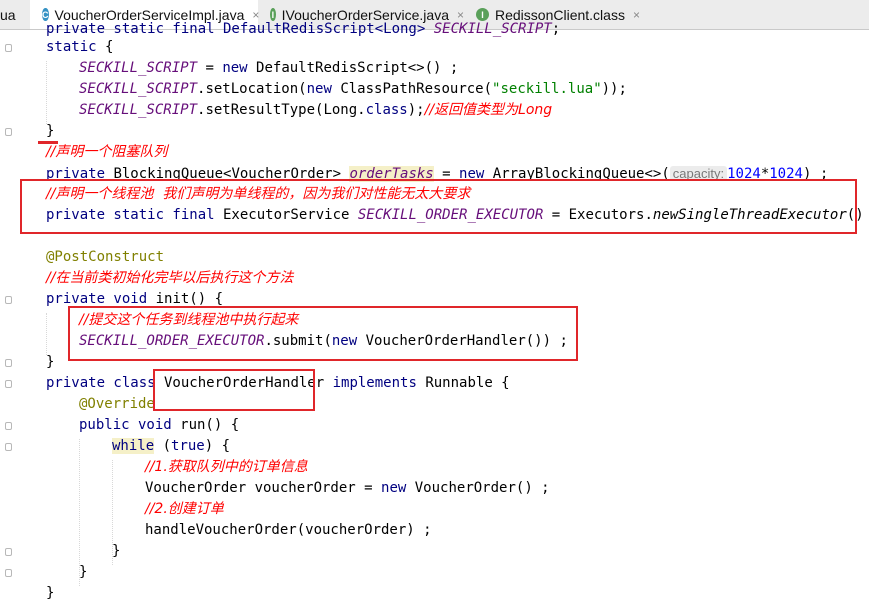  Describe the element at coordinates (226, 467) in the screenshot. I see `code-comment: //1.获取队列中的订单信息` at that location.